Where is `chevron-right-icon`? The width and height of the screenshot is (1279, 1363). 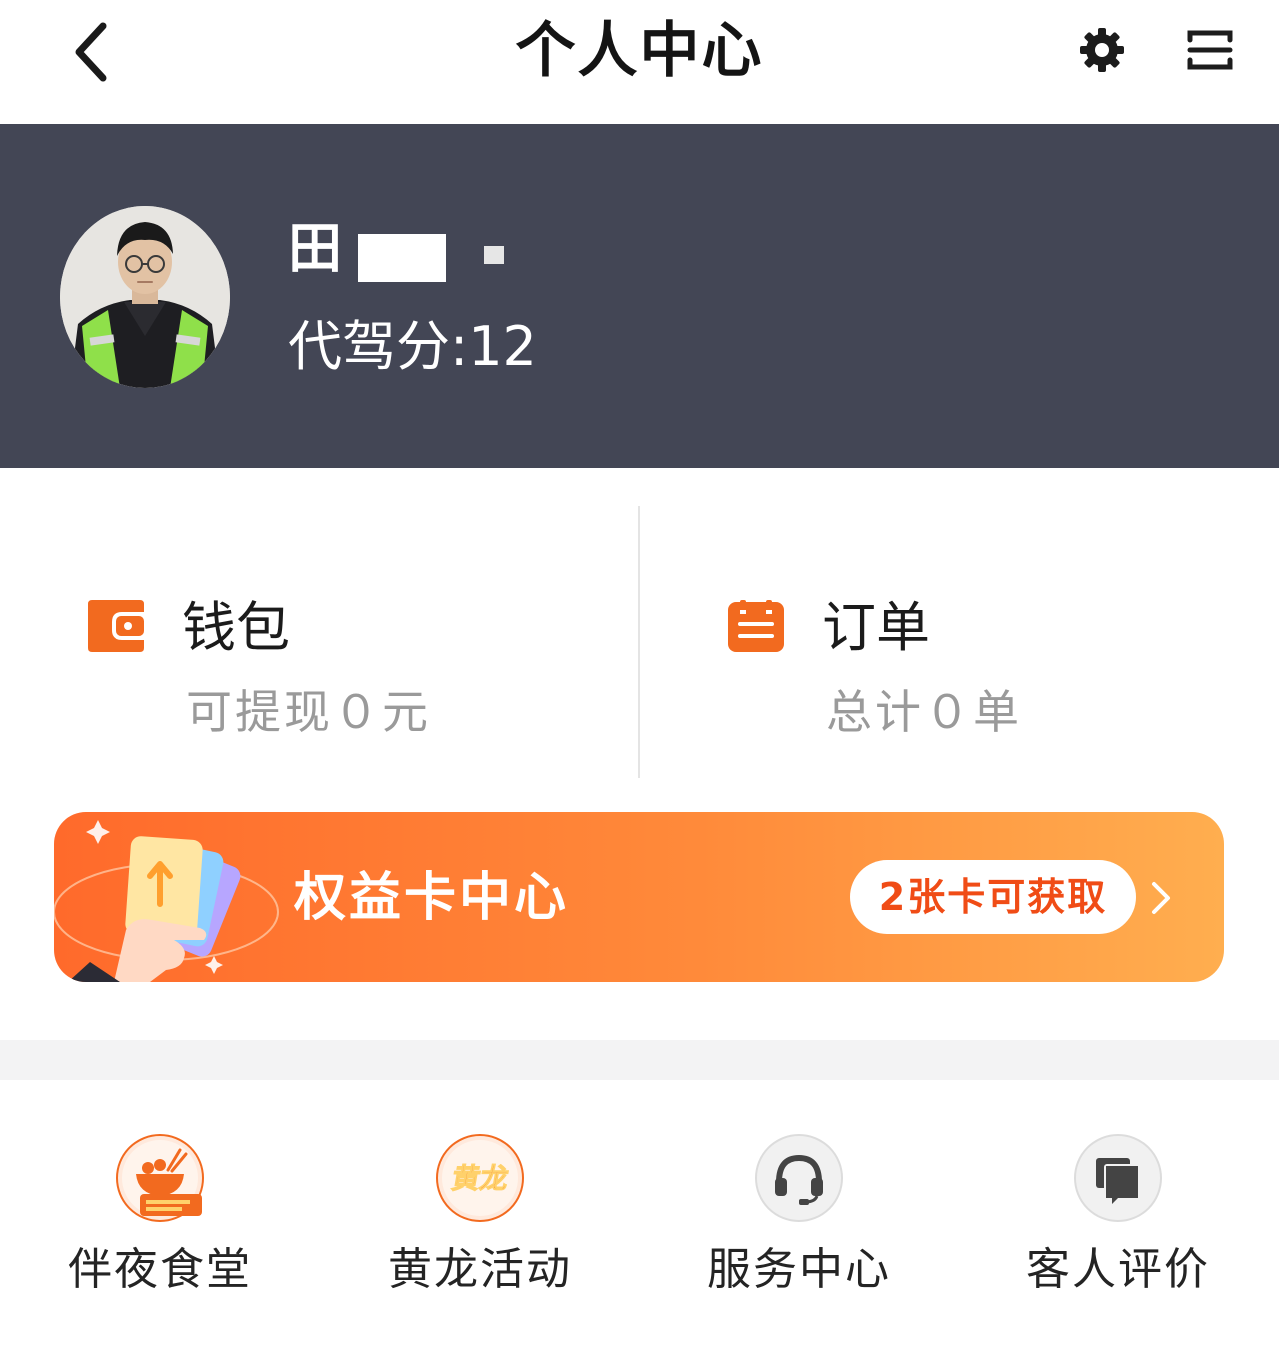 chevron-right-icon is located at coordinates (1161, 898).